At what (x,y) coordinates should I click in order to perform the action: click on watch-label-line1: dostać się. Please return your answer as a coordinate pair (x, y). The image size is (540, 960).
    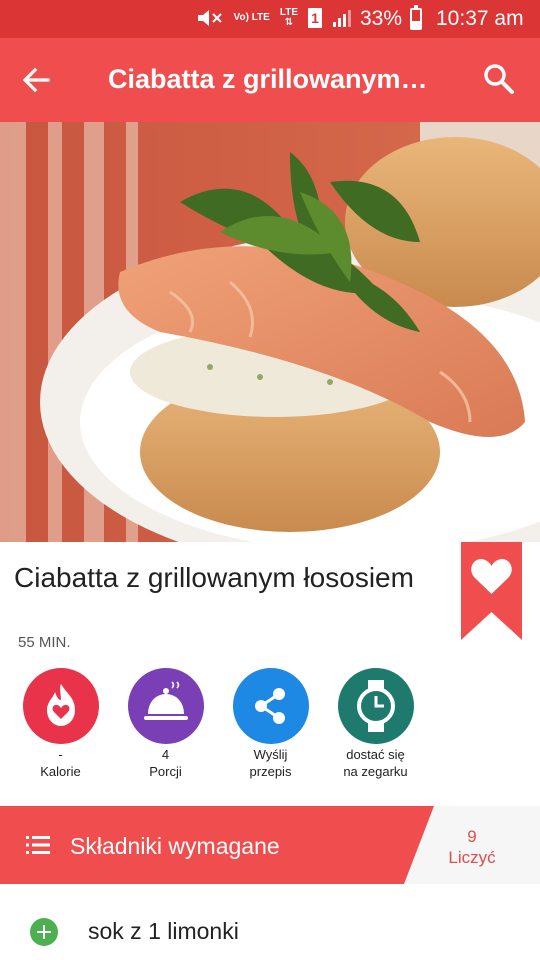
    Looking at the image, I should click on (375, 754).